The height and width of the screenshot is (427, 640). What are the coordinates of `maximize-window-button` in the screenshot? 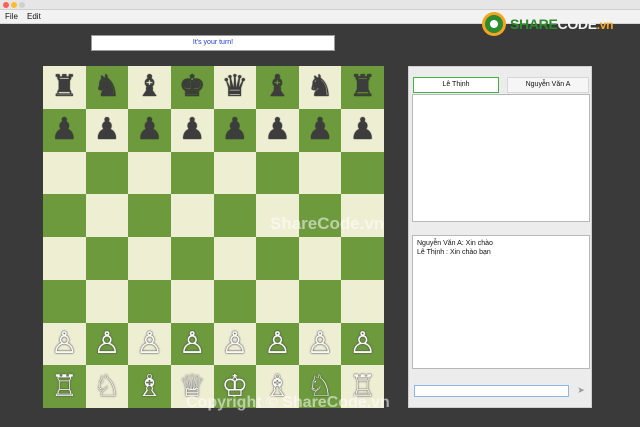 It's located at (22, 5).